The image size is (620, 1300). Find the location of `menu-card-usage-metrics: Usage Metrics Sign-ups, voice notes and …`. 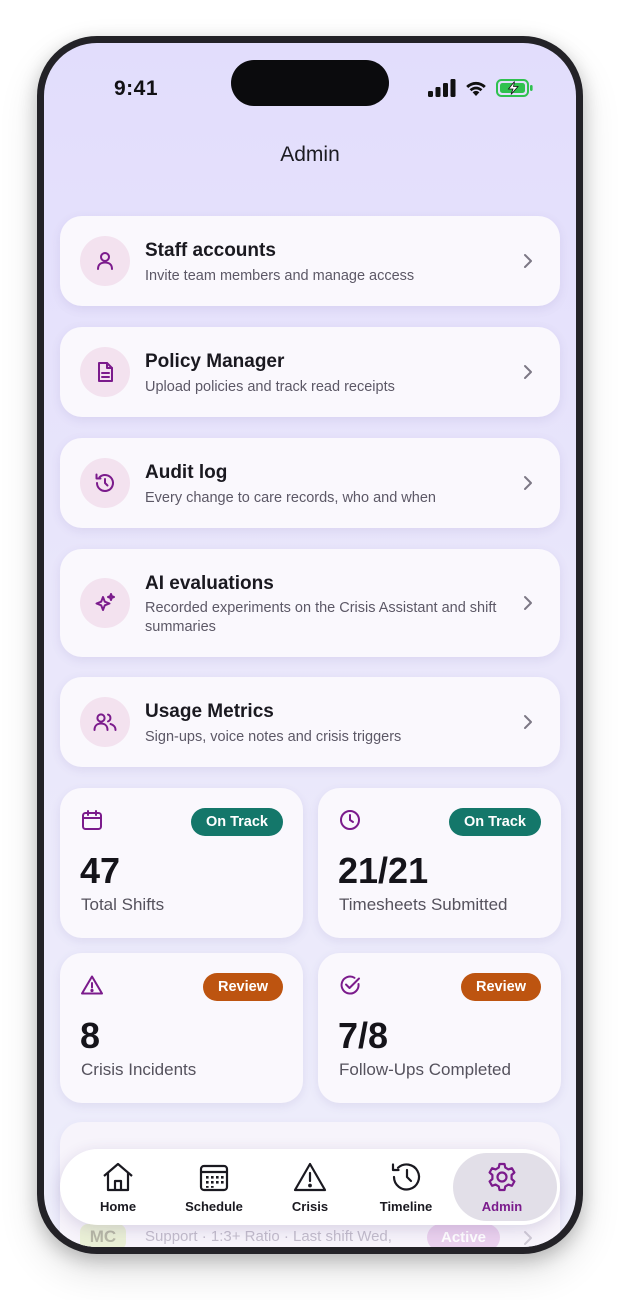

menu-card-usage-metrics: Usage Metrics Sign-ups, voice notes and … is located at coordinates (310, 722).